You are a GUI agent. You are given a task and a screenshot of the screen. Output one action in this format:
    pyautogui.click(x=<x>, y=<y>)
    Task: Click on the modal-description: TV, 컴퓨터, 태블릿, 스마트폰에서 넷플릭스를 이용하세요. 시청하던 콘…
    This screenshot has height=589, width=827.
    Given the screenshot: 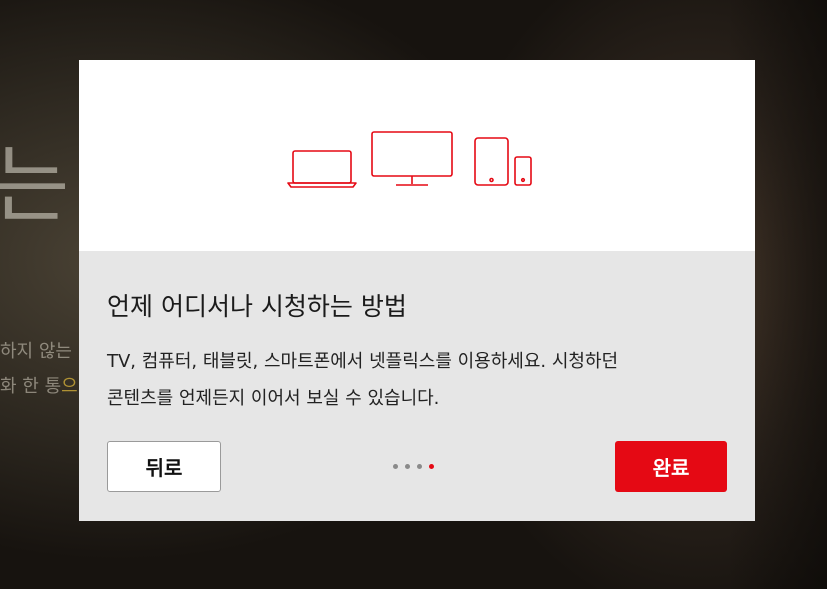 What is the action you would take?
    pyautogui.click(x=417, y=380)
    